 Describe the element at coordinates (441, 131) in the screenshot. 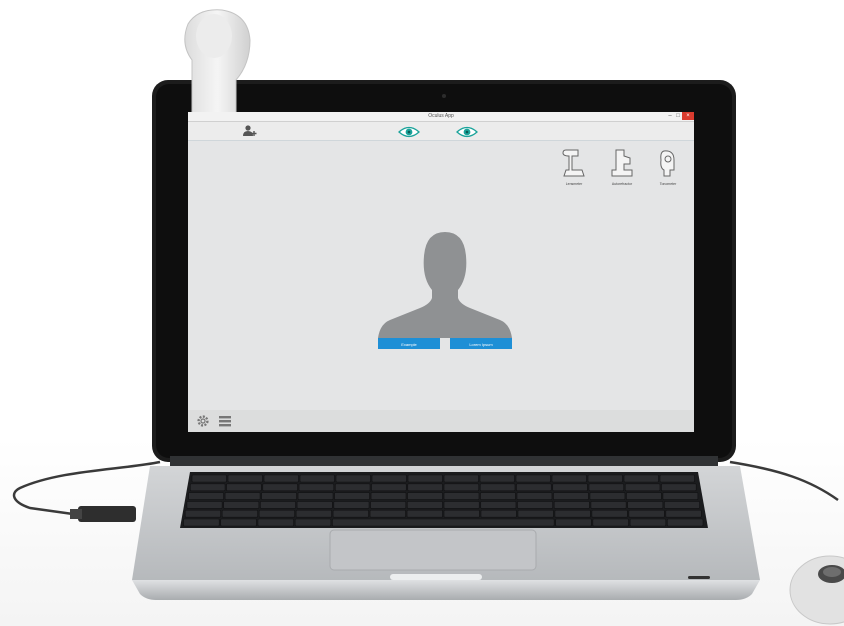

I see `app-toolbar` at that location.